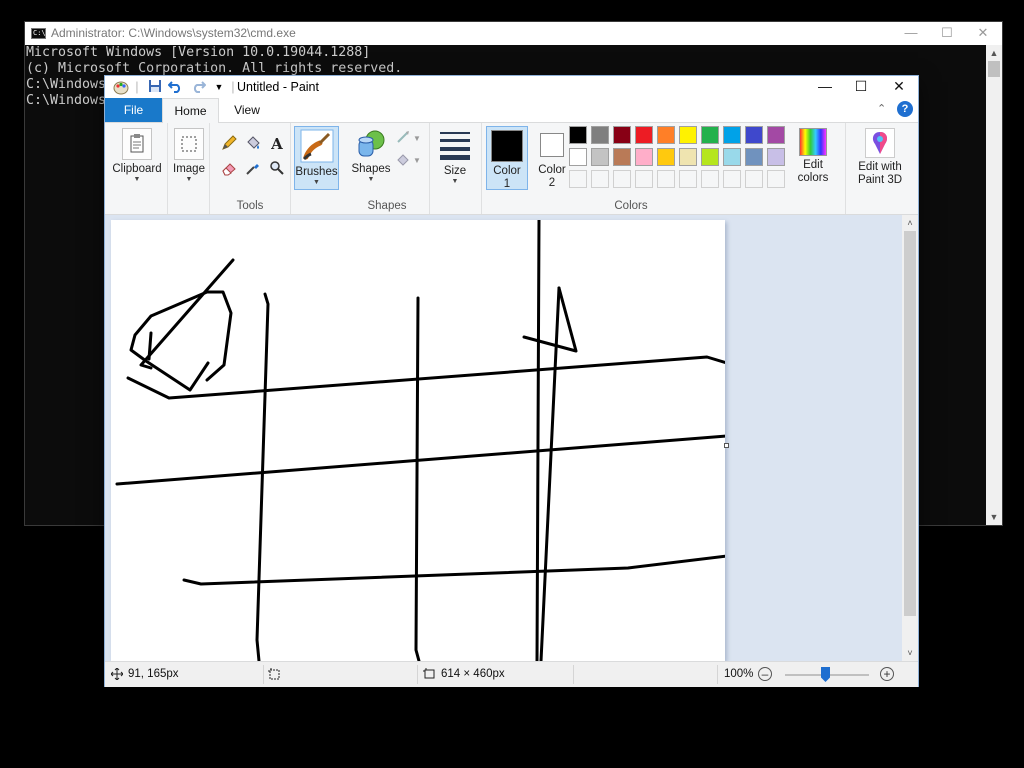 The image size is (1024, 768). Describe the element at coordinates (983, 33) in the screenshot. I see `cmd-close-button: ✕` at that location.